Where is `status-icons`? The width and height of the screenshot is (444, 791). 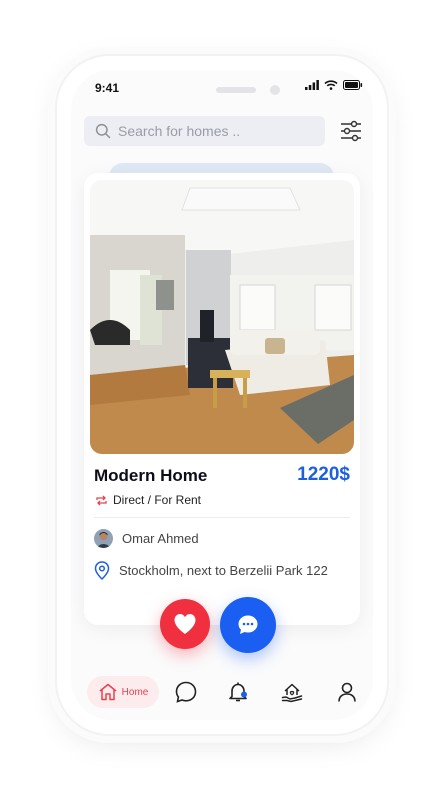 status-icons is located at coordinates (334, 85).